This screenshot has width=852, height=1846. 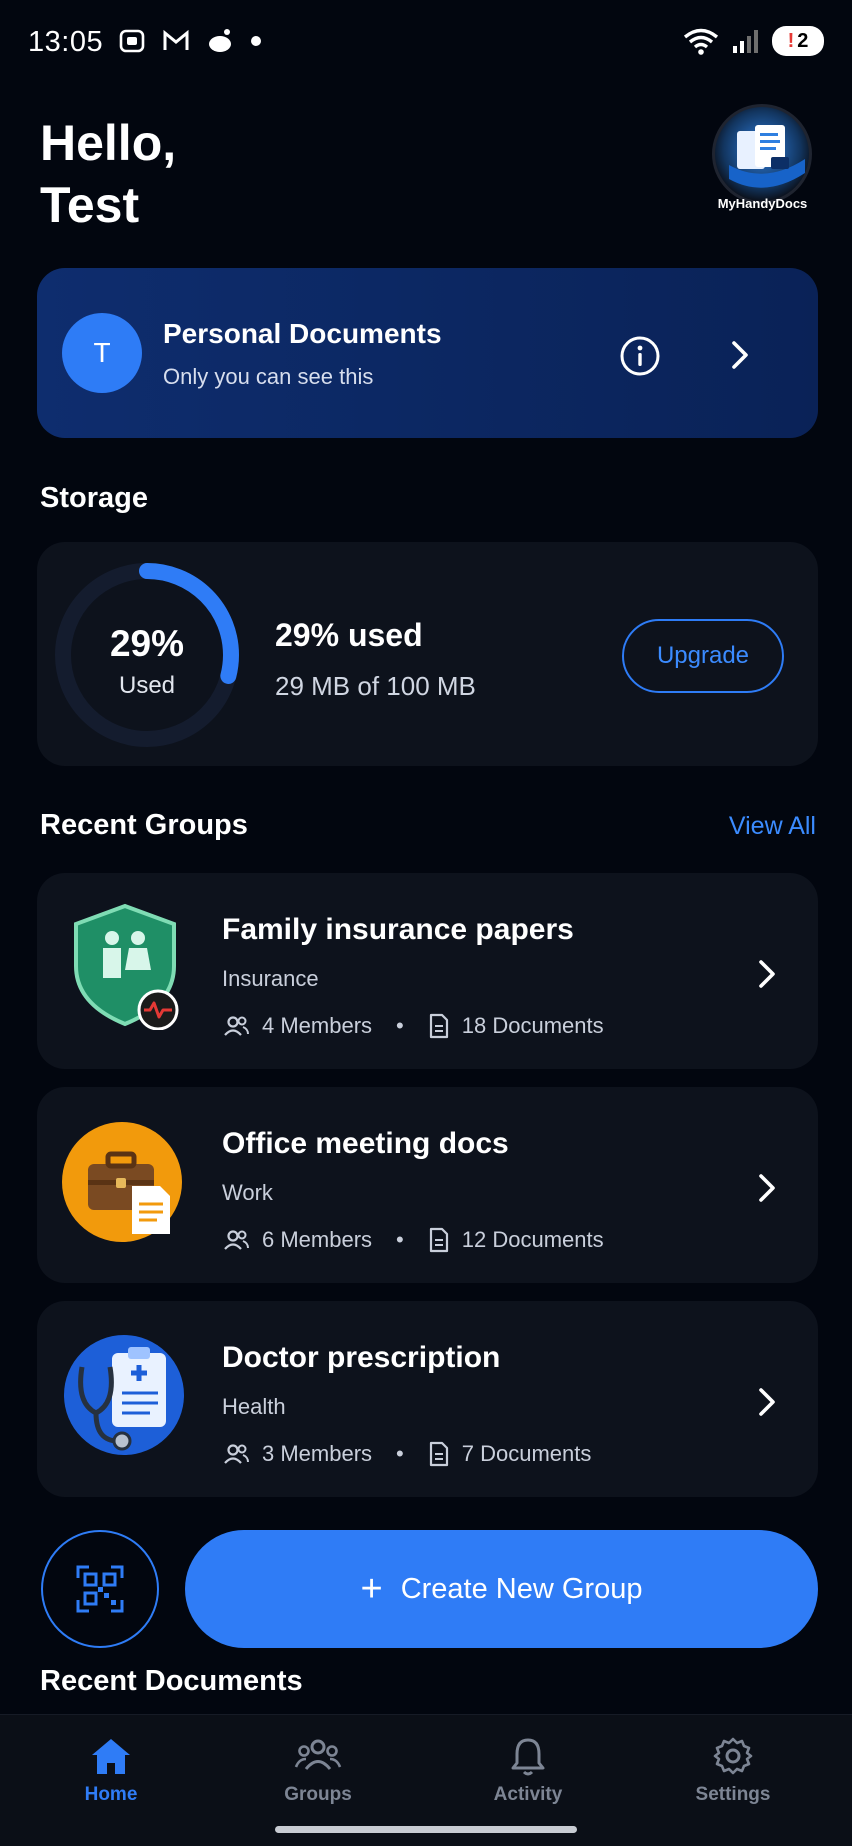 I want to click on plus-icon: +, so click(x=371, y=1589).